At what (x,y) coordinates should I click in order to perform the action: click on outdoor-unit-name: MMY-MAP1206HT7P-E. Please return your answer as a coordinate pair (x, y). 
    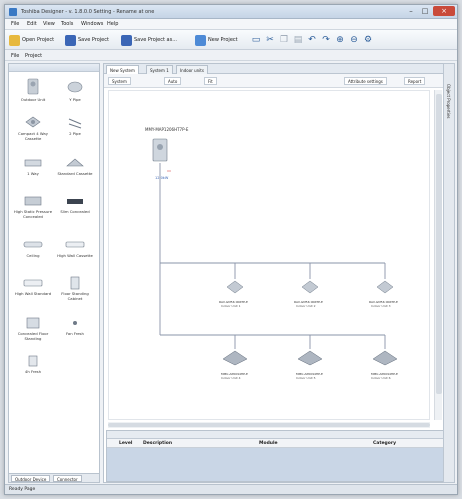
    Looking at the image, I should click on (167, 129).